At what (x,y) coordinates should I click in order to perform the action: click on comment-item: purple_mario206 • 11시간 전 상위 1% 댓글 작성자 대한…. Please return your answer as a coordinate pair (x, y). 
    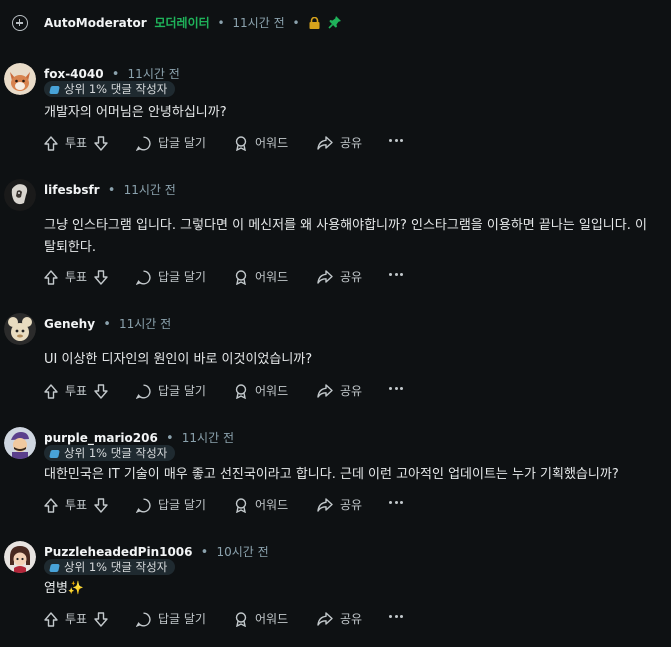
    Looking at the image, I should click on (335, 473).